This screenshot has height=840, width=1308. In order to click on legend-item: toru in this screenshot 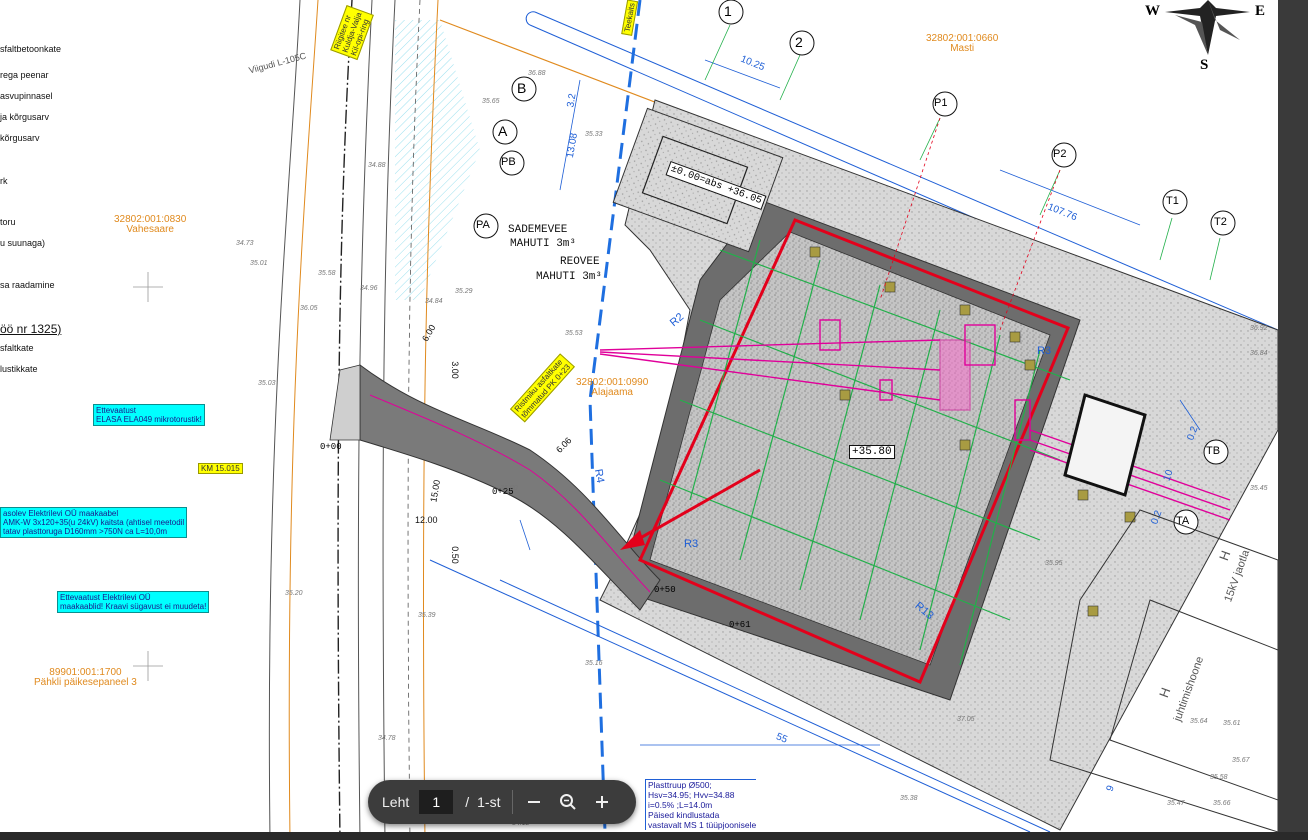, I will do `click(8, 222)`.